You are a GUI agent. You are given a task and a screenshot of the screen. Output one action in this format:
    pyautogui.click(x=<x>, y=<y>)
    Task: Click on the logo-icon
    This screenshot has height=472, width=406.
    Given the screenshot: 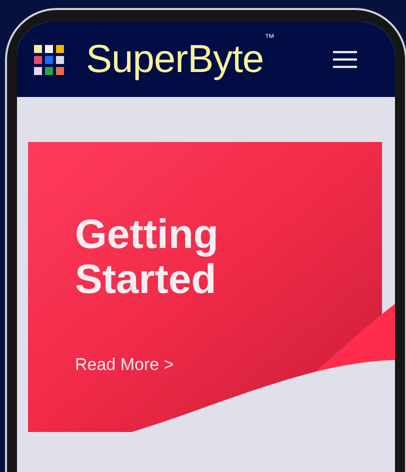 What is the action you would take?
    pyautogui.click(x=49, y=59)
    